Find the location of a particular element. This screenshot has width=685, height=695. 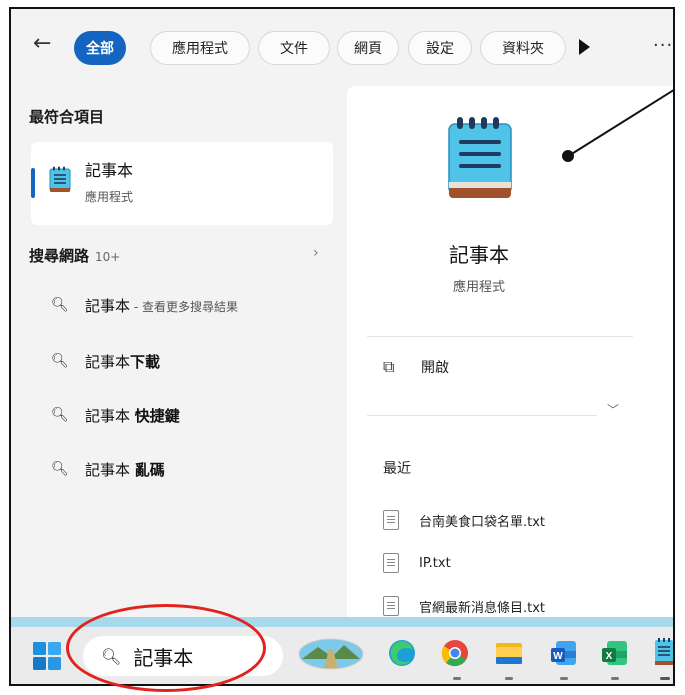

web-search-label: 搜尋網路 is located at coordinates (59, 256).